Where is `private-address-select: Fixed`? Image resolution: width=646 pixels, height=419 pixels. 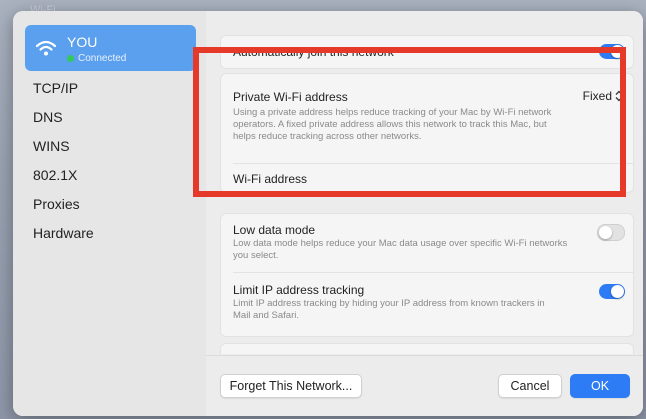 private-address-select: Fixed is located at coordinates (603, 96).